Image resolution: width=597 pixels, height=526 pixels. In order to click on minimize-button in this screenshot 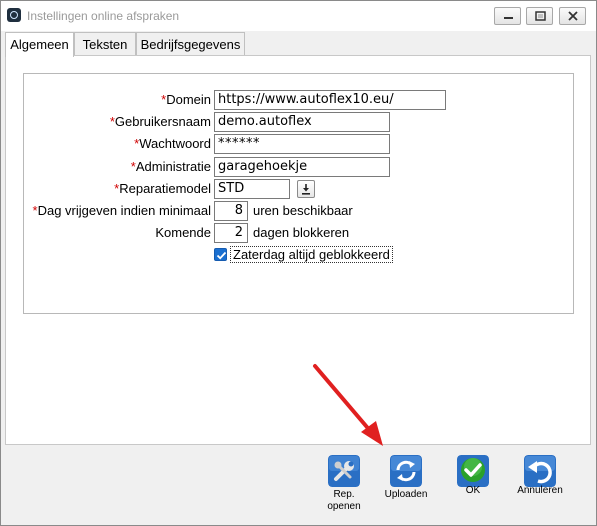, I will do `click(507, 16)`.